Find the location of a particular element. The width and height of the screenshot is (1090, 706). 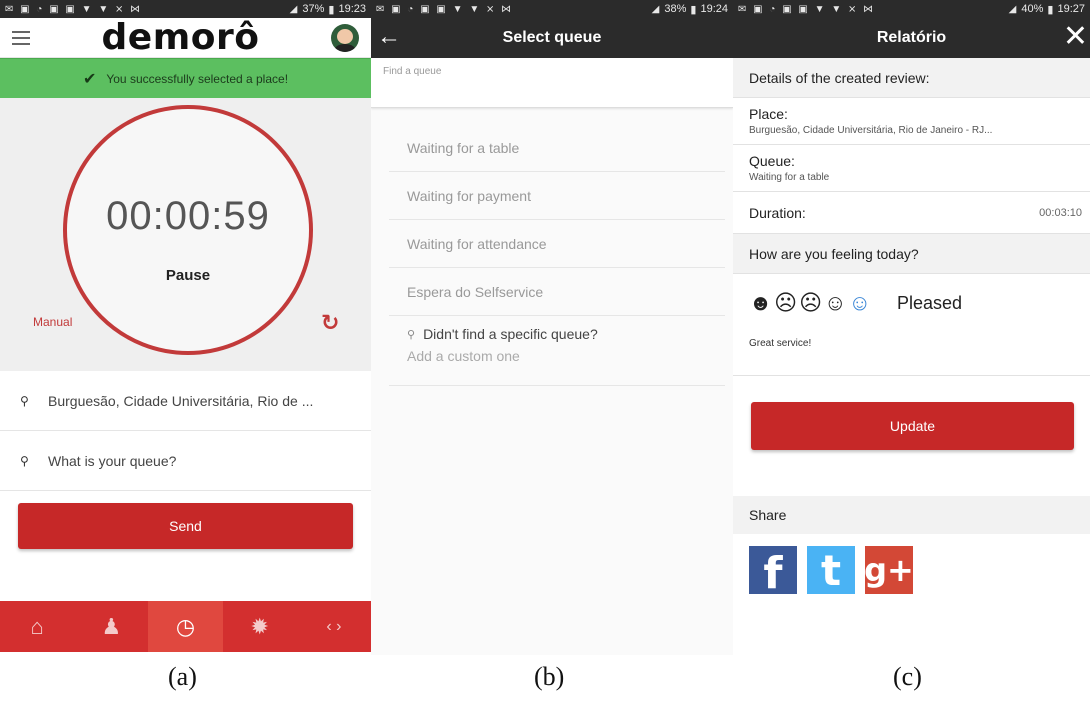

gear-icon: ✹ is located at coordinates (259, 626).